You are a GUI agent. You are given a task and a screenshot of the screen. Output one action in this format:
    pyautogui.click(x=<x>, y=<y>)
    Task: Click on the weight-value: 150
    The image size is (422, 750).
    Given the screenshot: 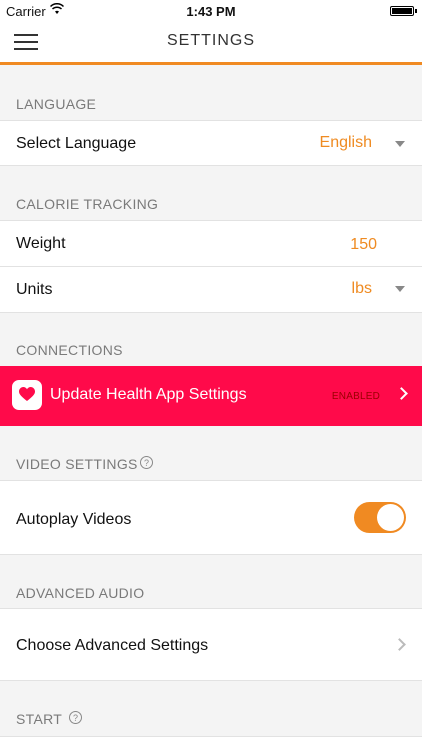 What is the action you would take?
    pyautogui.click(x=363, y=245)
    